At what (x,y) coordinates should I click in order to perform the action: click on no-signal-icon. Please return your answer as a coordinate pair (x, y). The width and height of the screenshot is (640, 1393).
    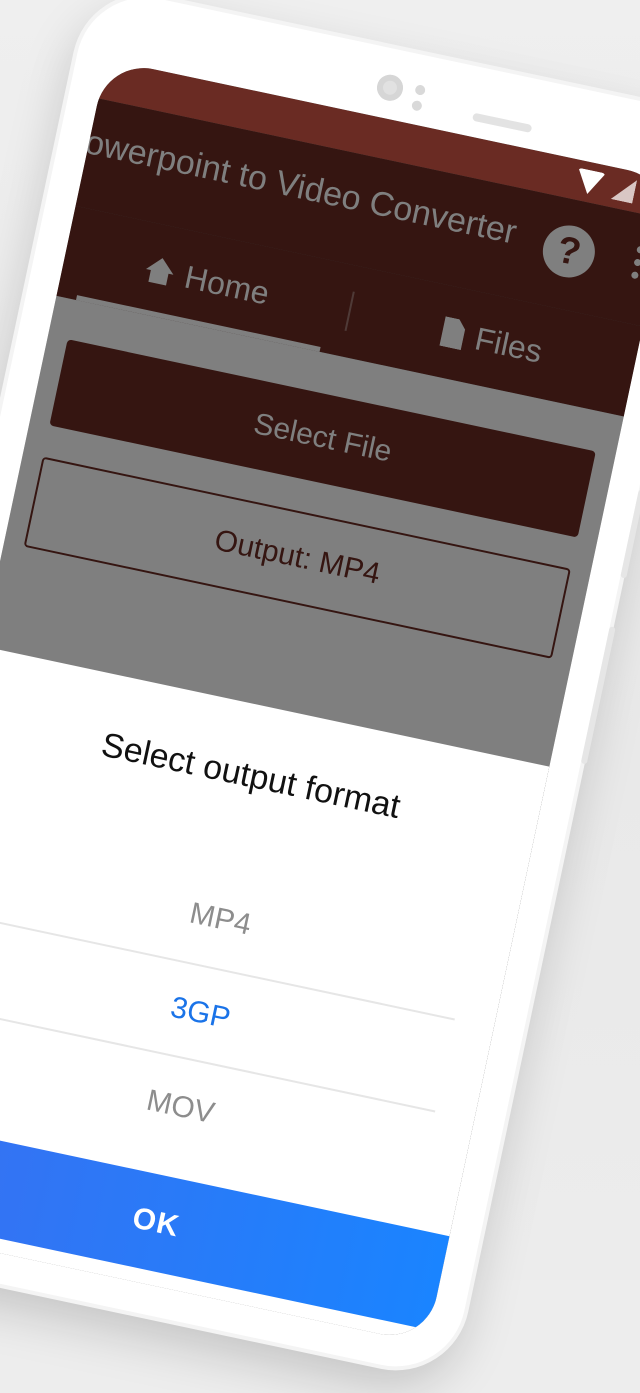
    Looking at the image, I should click on (624, 190).